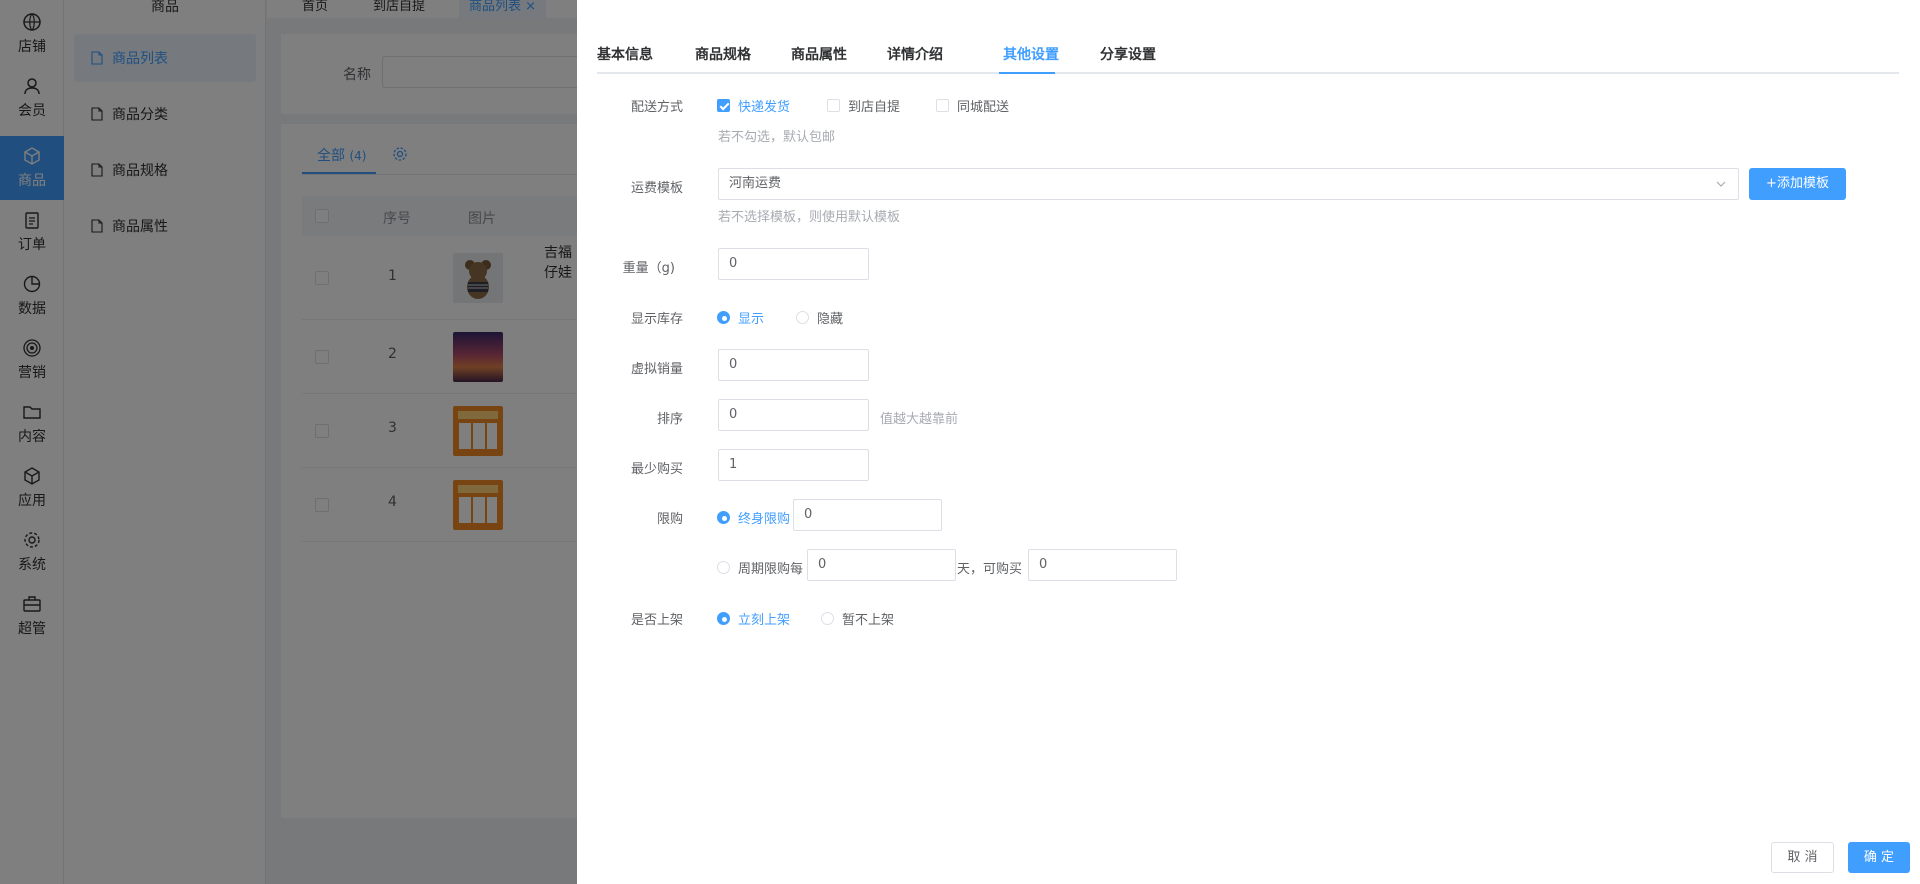  Describe the element at coordinates (868, 620) in the screenshot. I see `option-label: 暂不上架` at that location.